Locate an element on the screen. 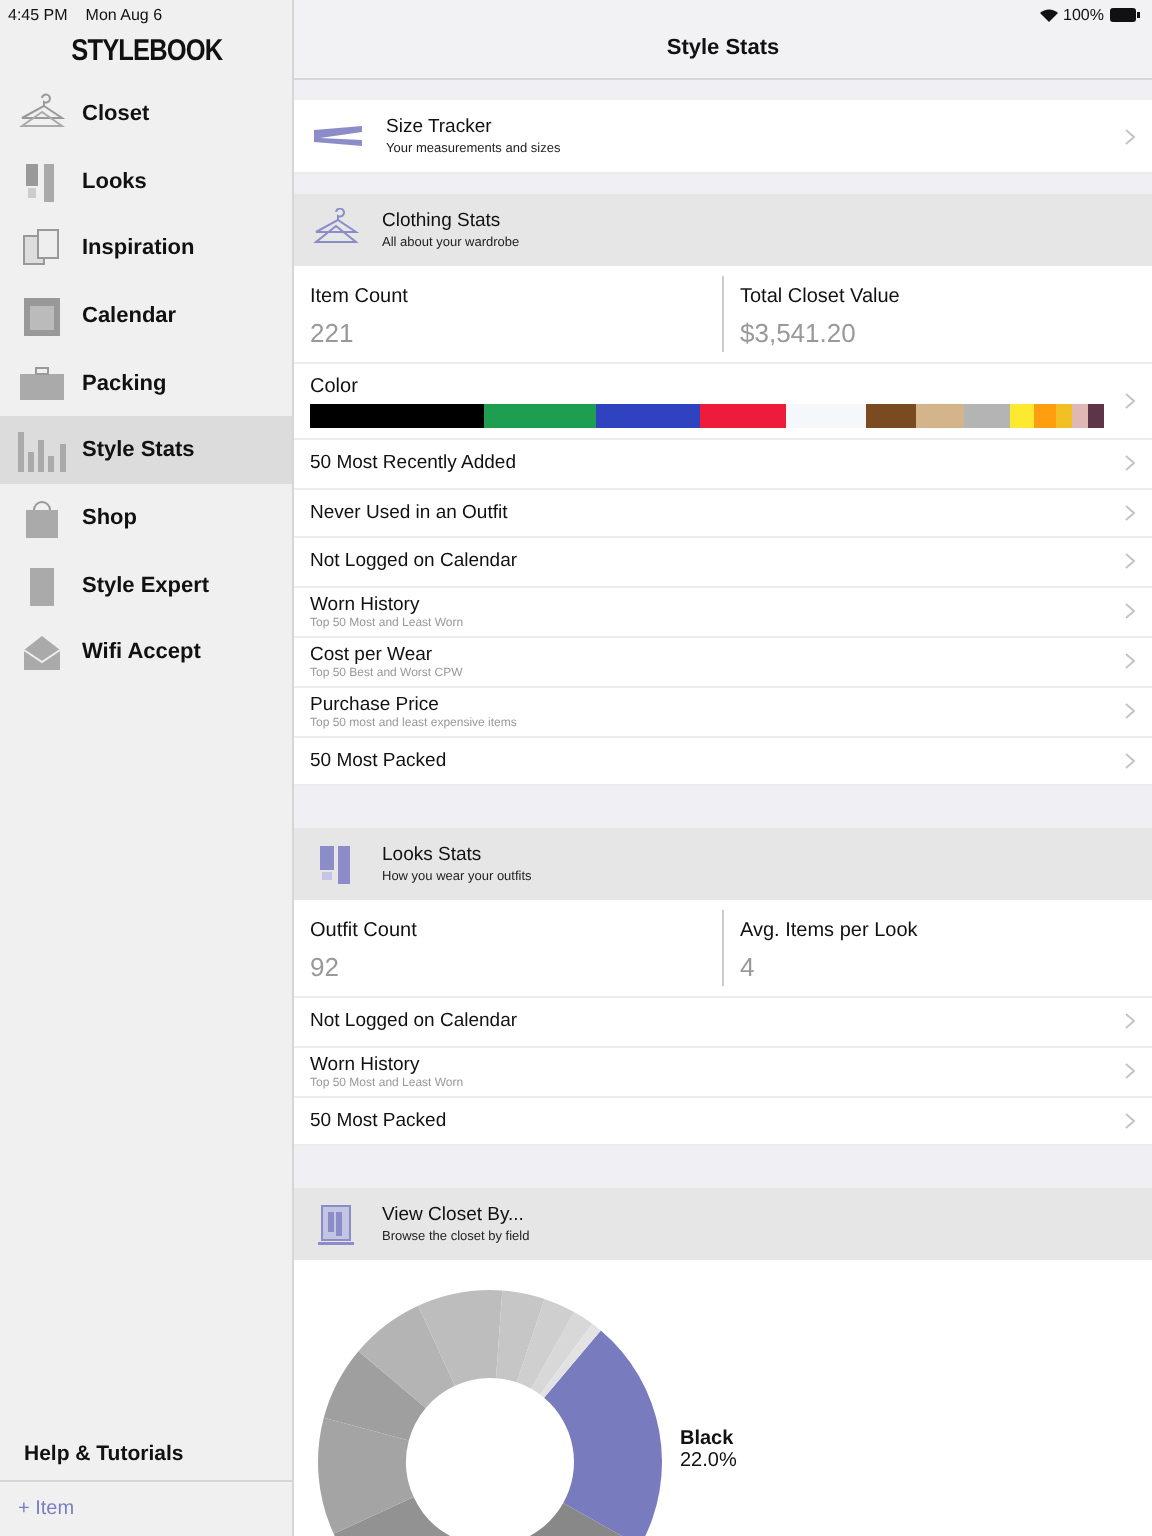 The height and width of the screenshot is (1536, 1152). sidebar-item: Inspiration is located at coordinates (146, 248).